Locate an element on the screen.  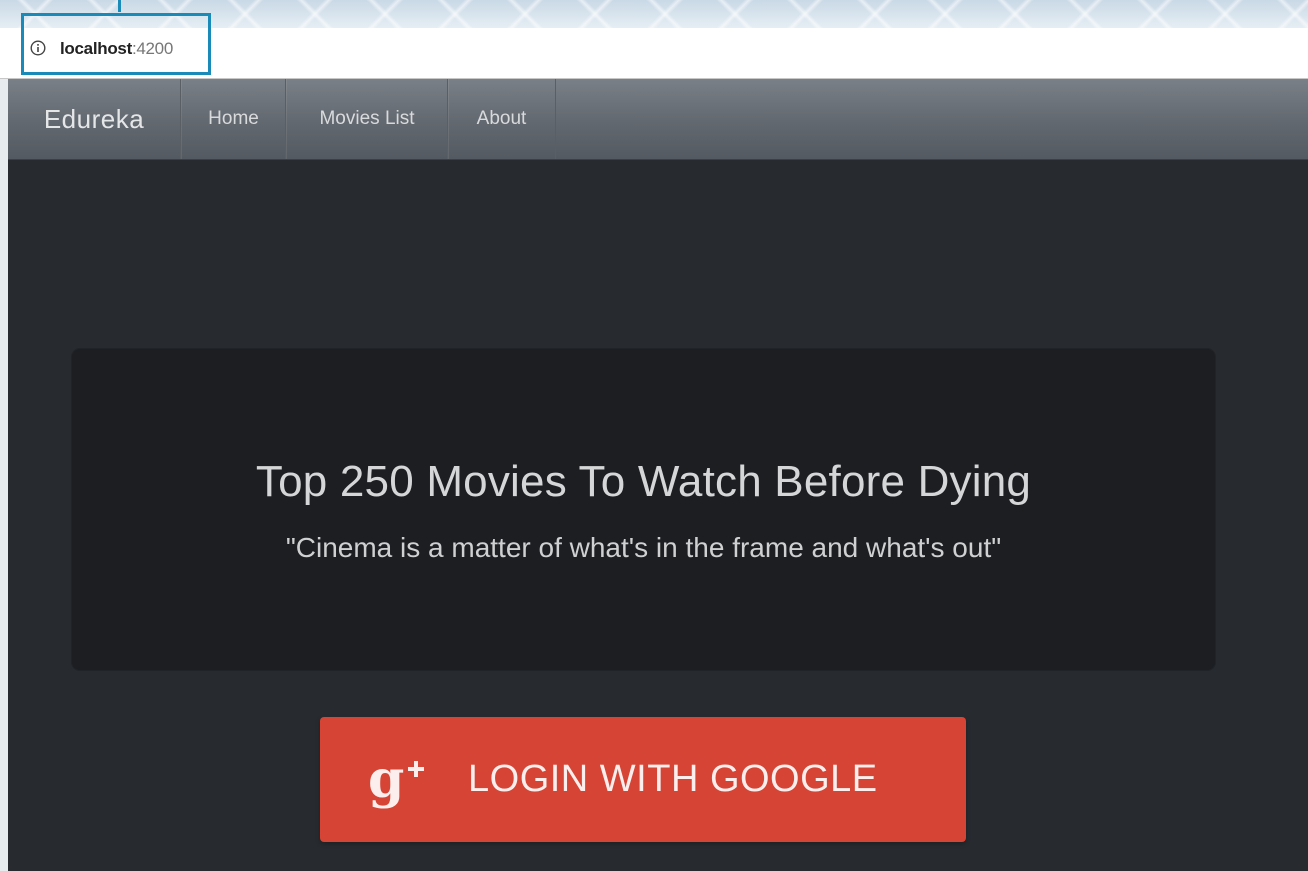
login-button-label: LOGIN WITH GOOGLE is located at coordinates (673, 779).